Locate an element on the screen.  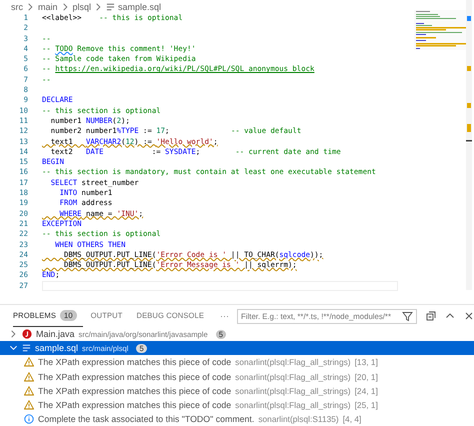
file-name: Main.java is located at coordinates (55, 334).